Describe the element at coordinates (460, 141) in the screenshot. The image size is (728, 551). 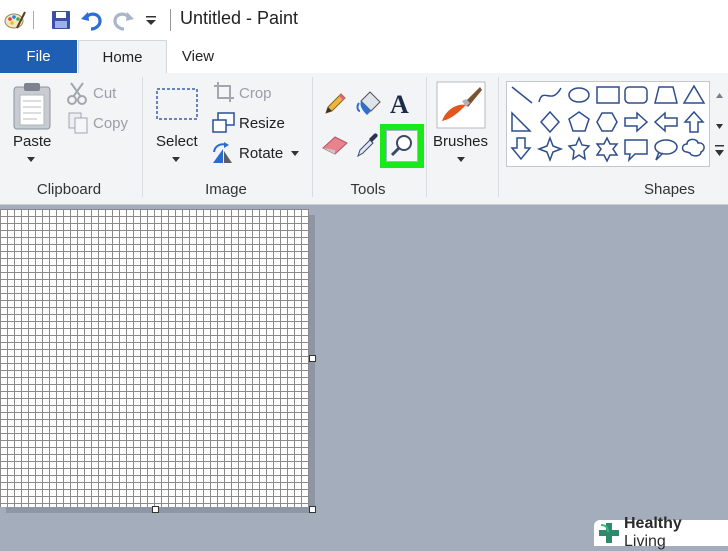
I see `brushes-button: Brushes` at that location.